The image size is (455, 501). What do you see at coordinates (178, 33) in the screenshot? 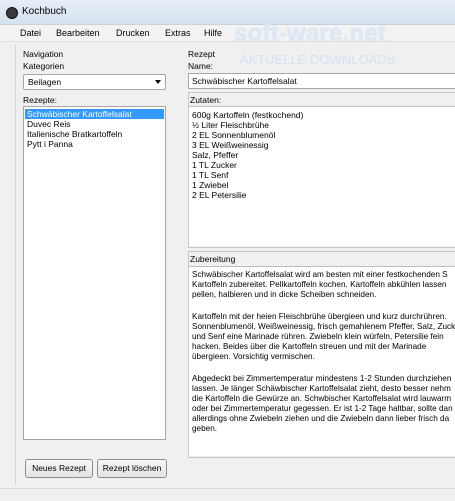
I see `menu-extras: Extras` at bounding box center [178, 33].